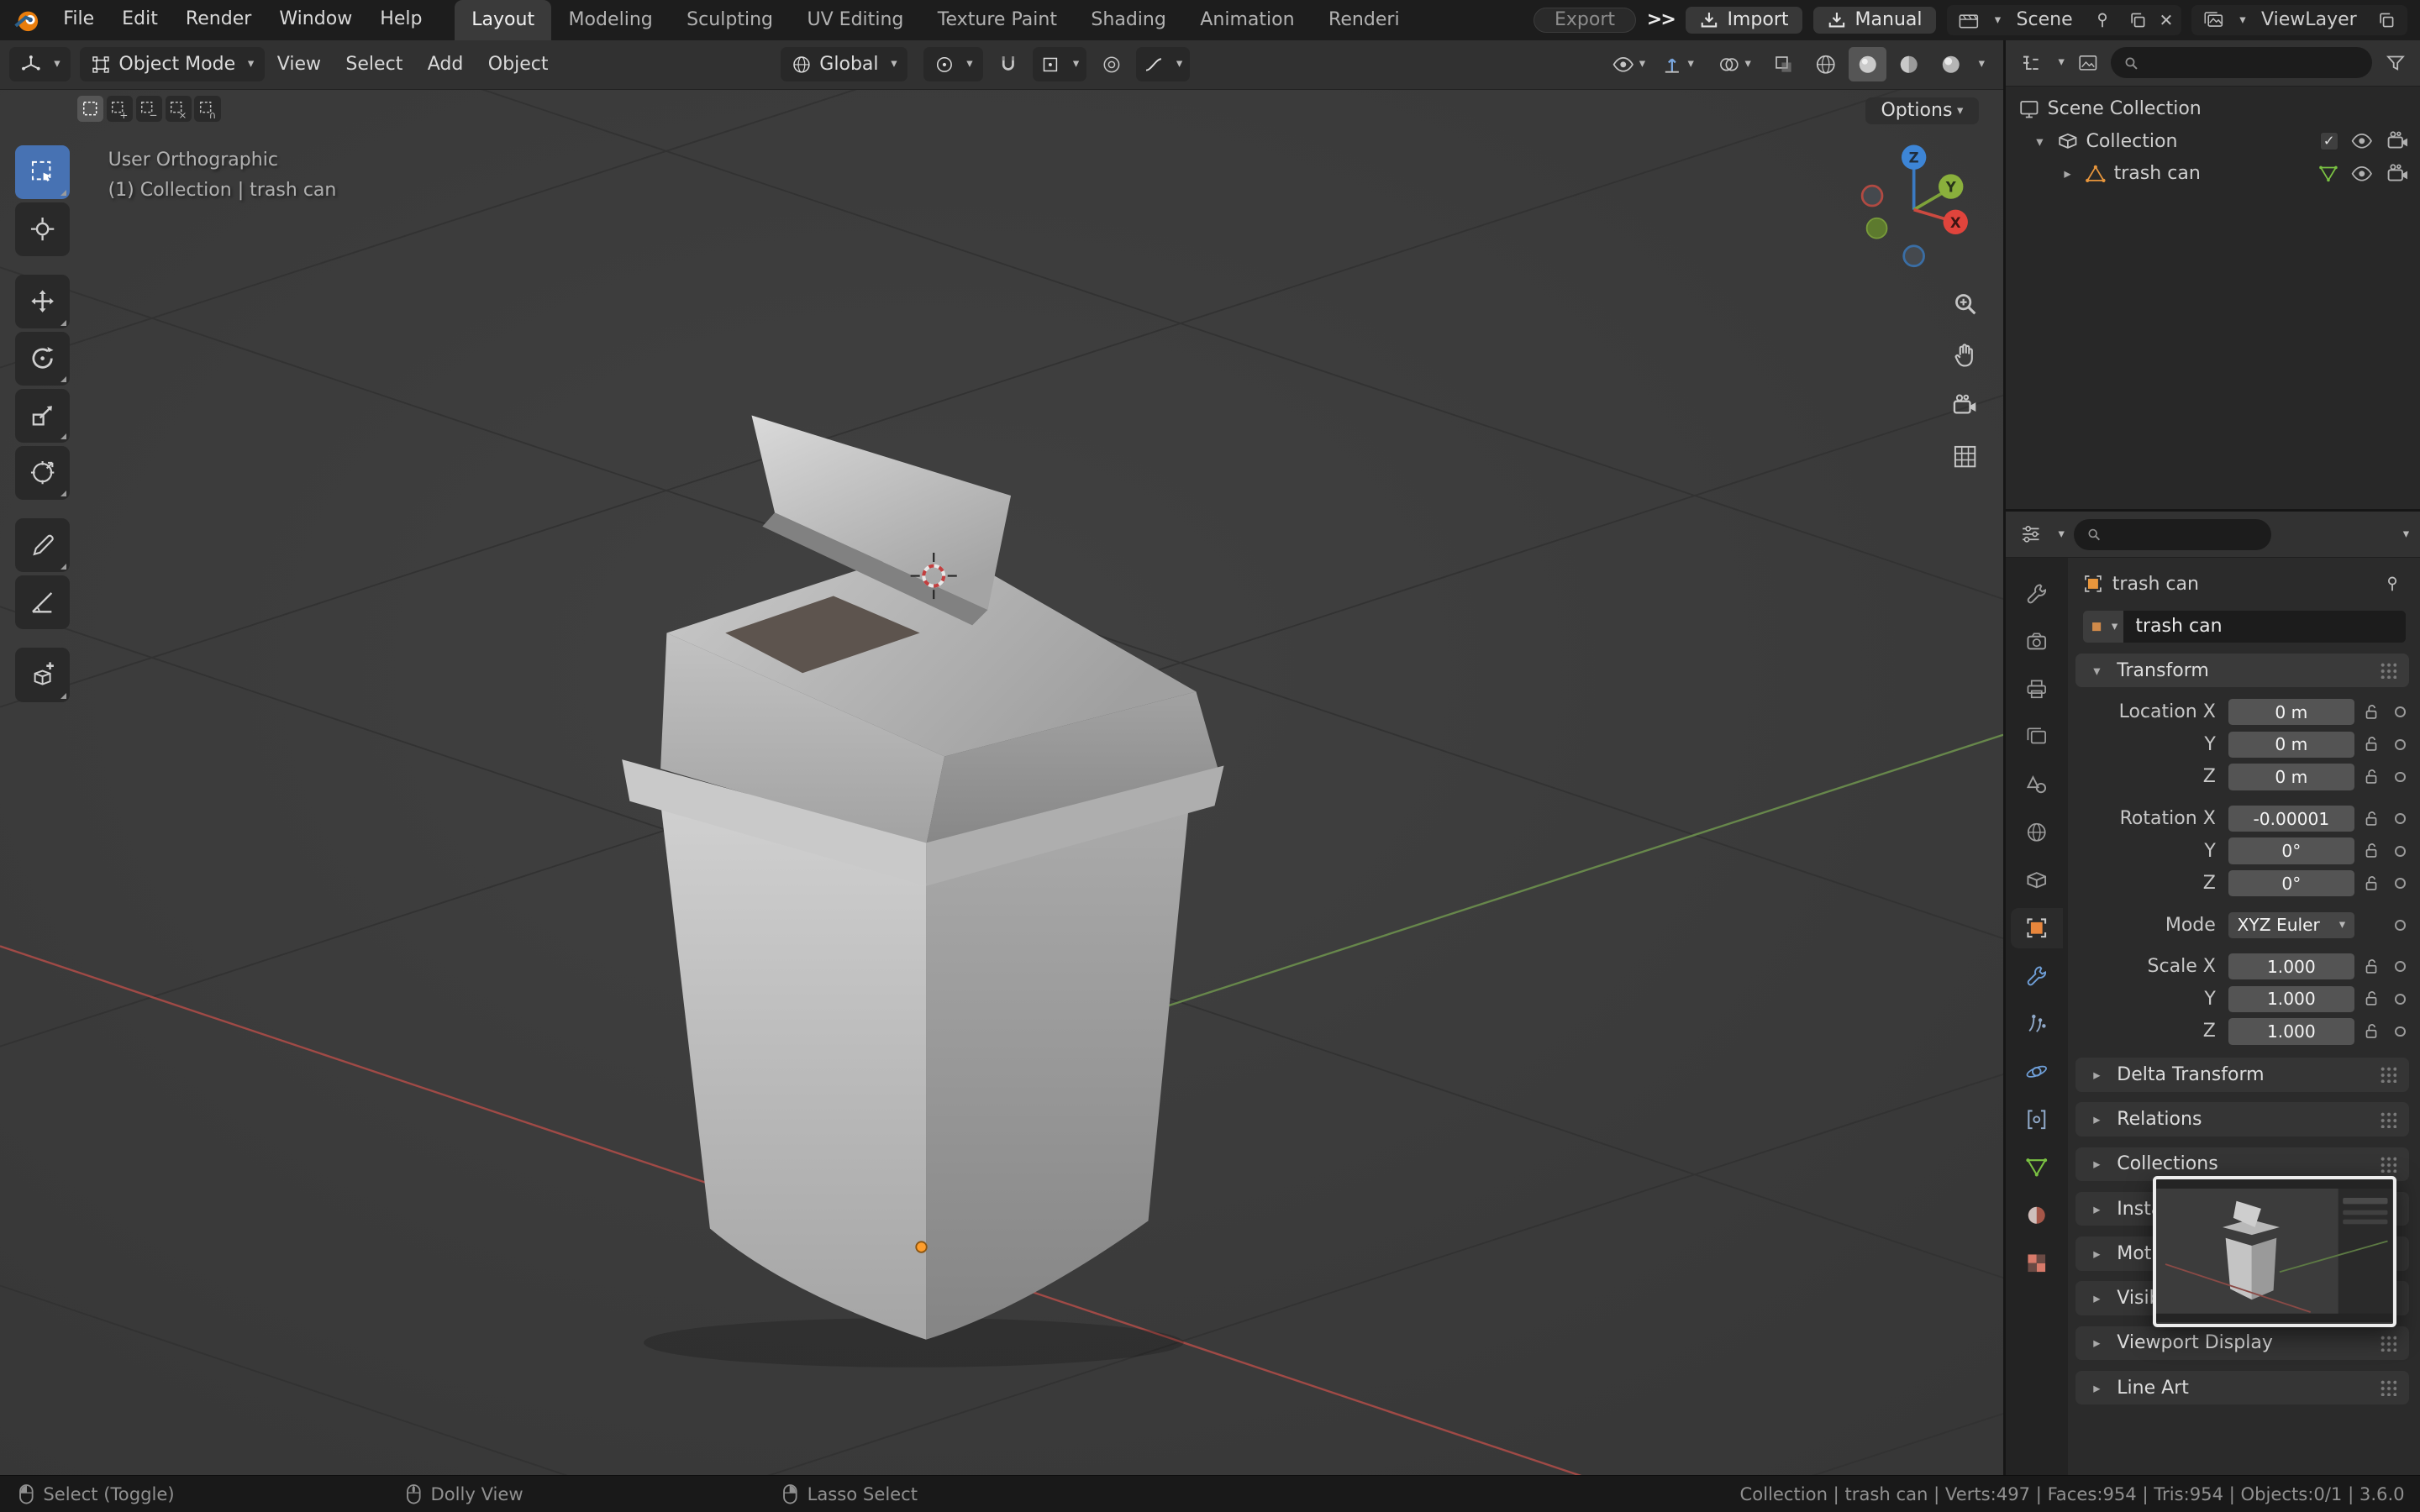 The width and height of the screenshot is (2420, 1512). What do you see at coordinates (2031, 535) in the screenshot?
I see `properties-editor-icon` at bounding box center [2031, 535].